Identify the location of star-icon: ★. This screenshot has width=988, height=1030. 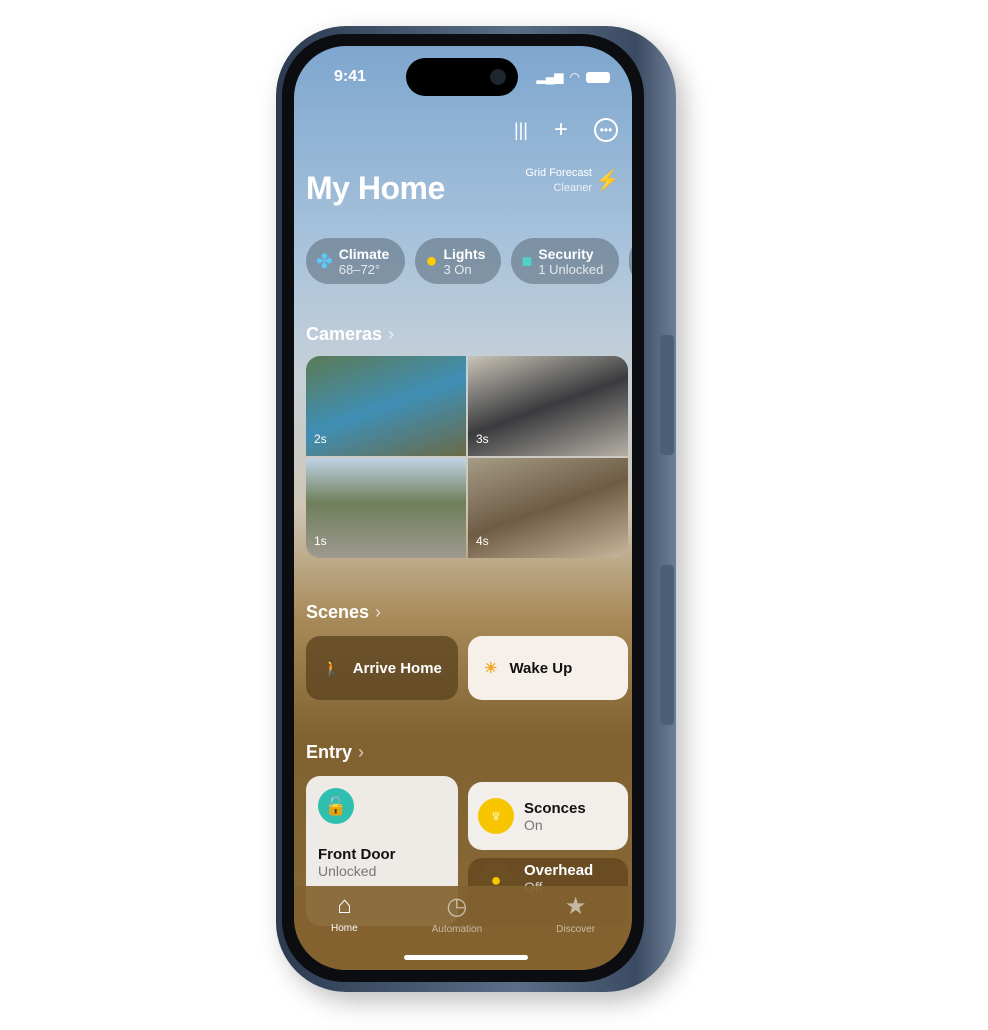
(575, 906).